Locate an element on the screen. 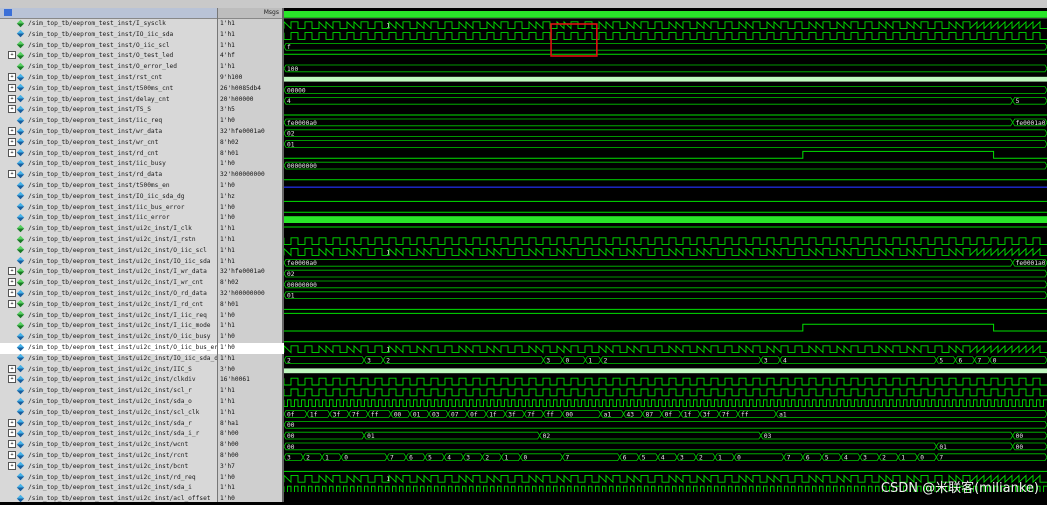 Image resolution: width=1047 pixels, height=505 pixels. signal-name: /sim_top_tb/eeprom_test_inst/t500ms_en is located at coordinates (99, 185).